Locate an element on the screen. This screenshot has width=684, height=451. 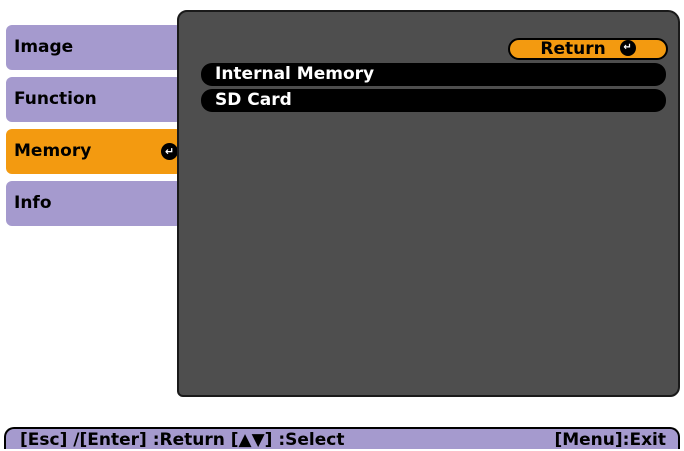
menu-item-label: SD Card is located at coordinates (253, 100).